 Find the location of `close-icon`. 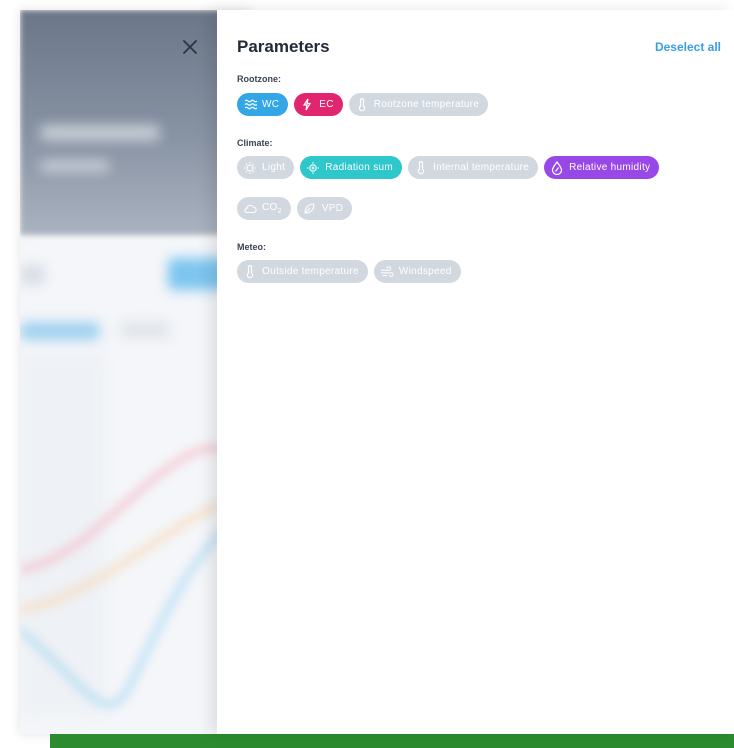

close-icon is located at coordinates (190, 47).